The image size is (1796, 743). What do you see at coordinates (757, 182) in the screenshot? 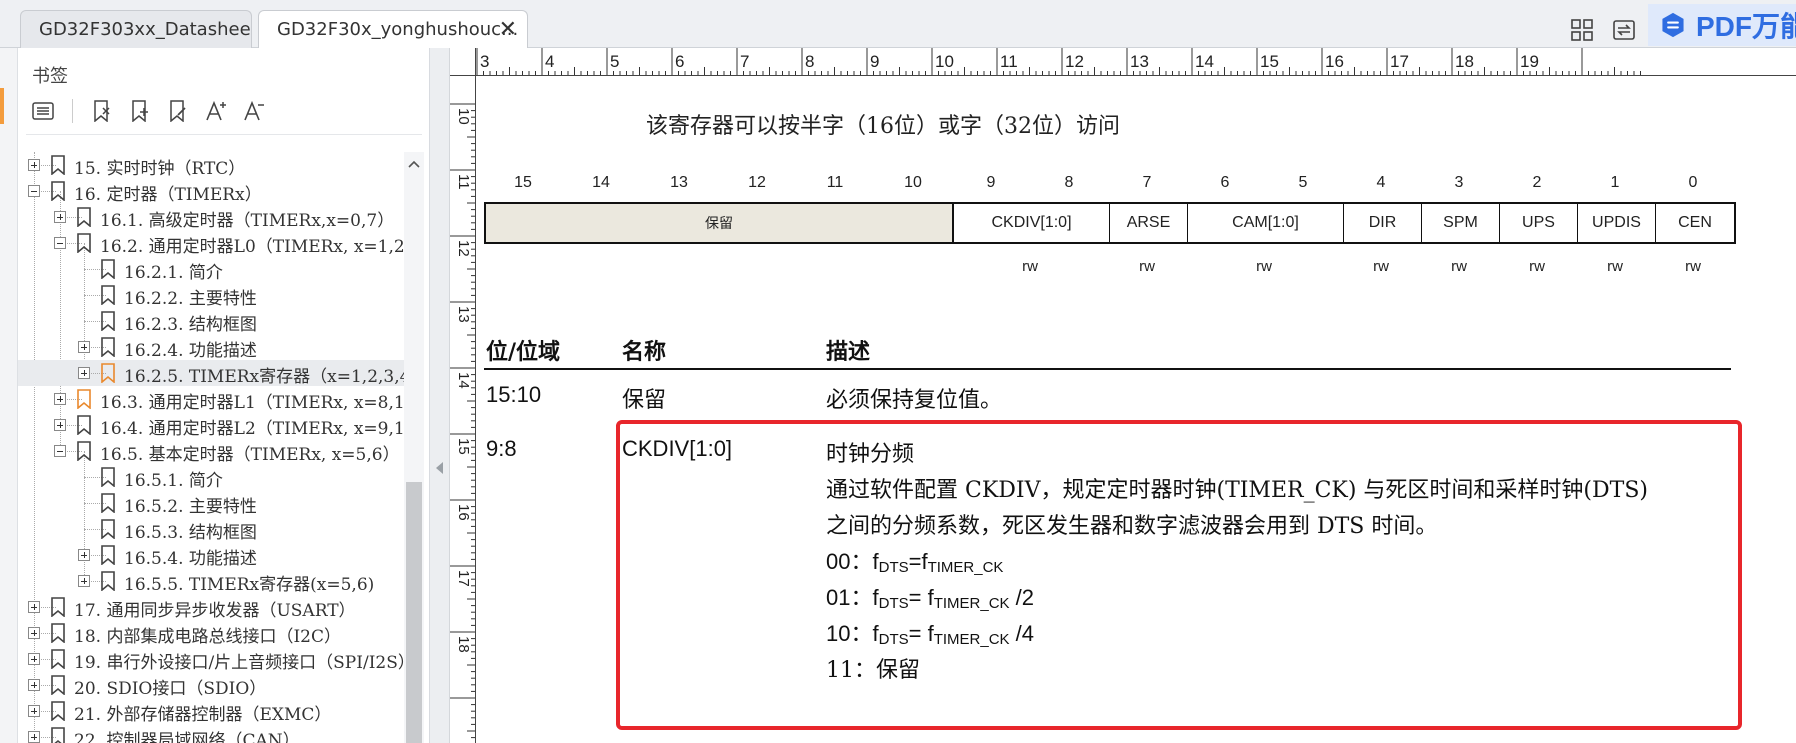
I see `bit-number: 12` at bounding box center [757, 182].